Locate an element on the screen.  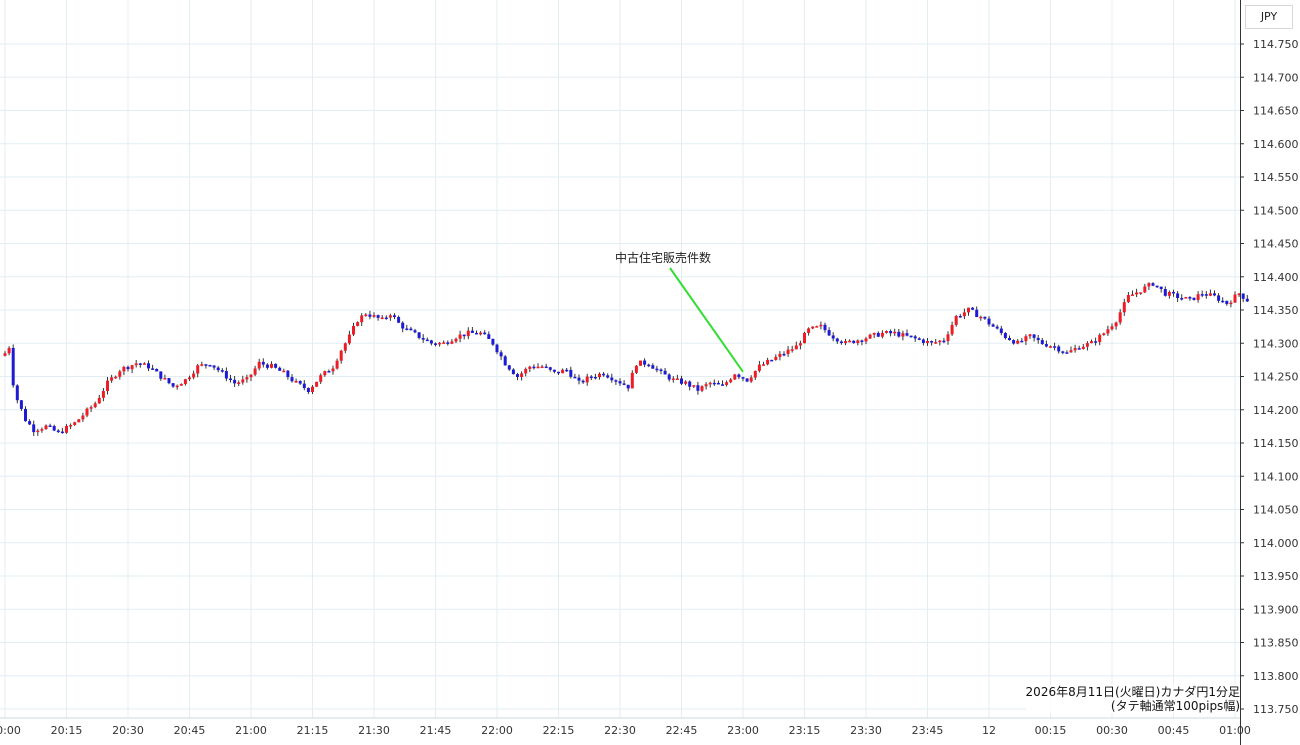
price-tick-label: 113.950 is located at coordinates (1276, 576).